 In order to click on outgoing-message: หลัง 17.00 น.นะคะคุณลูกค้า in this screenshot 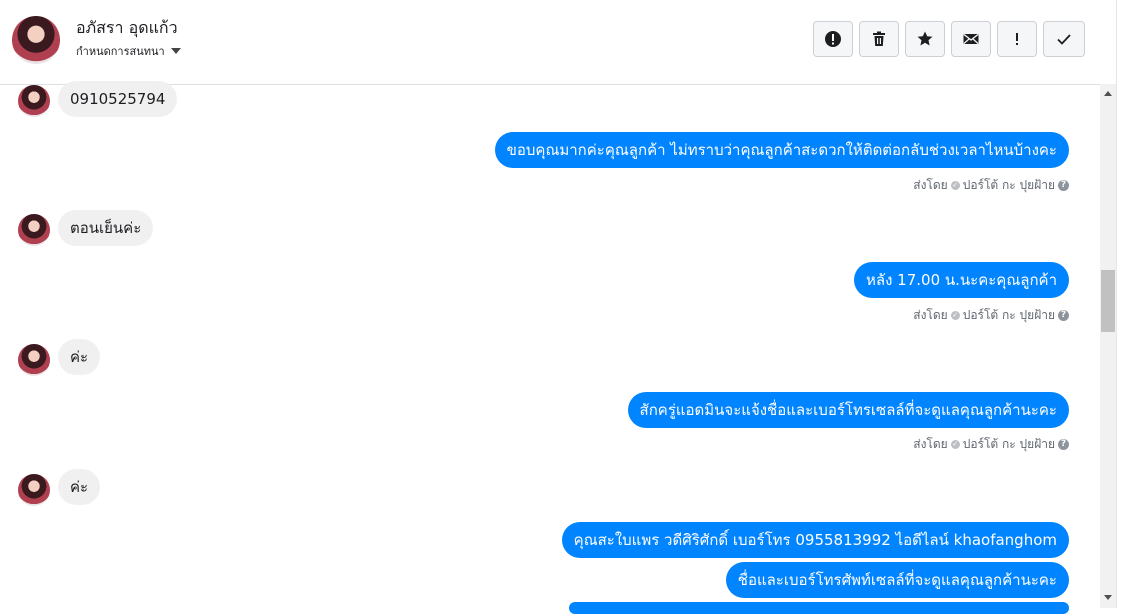, I will do `click(961, 280)`.